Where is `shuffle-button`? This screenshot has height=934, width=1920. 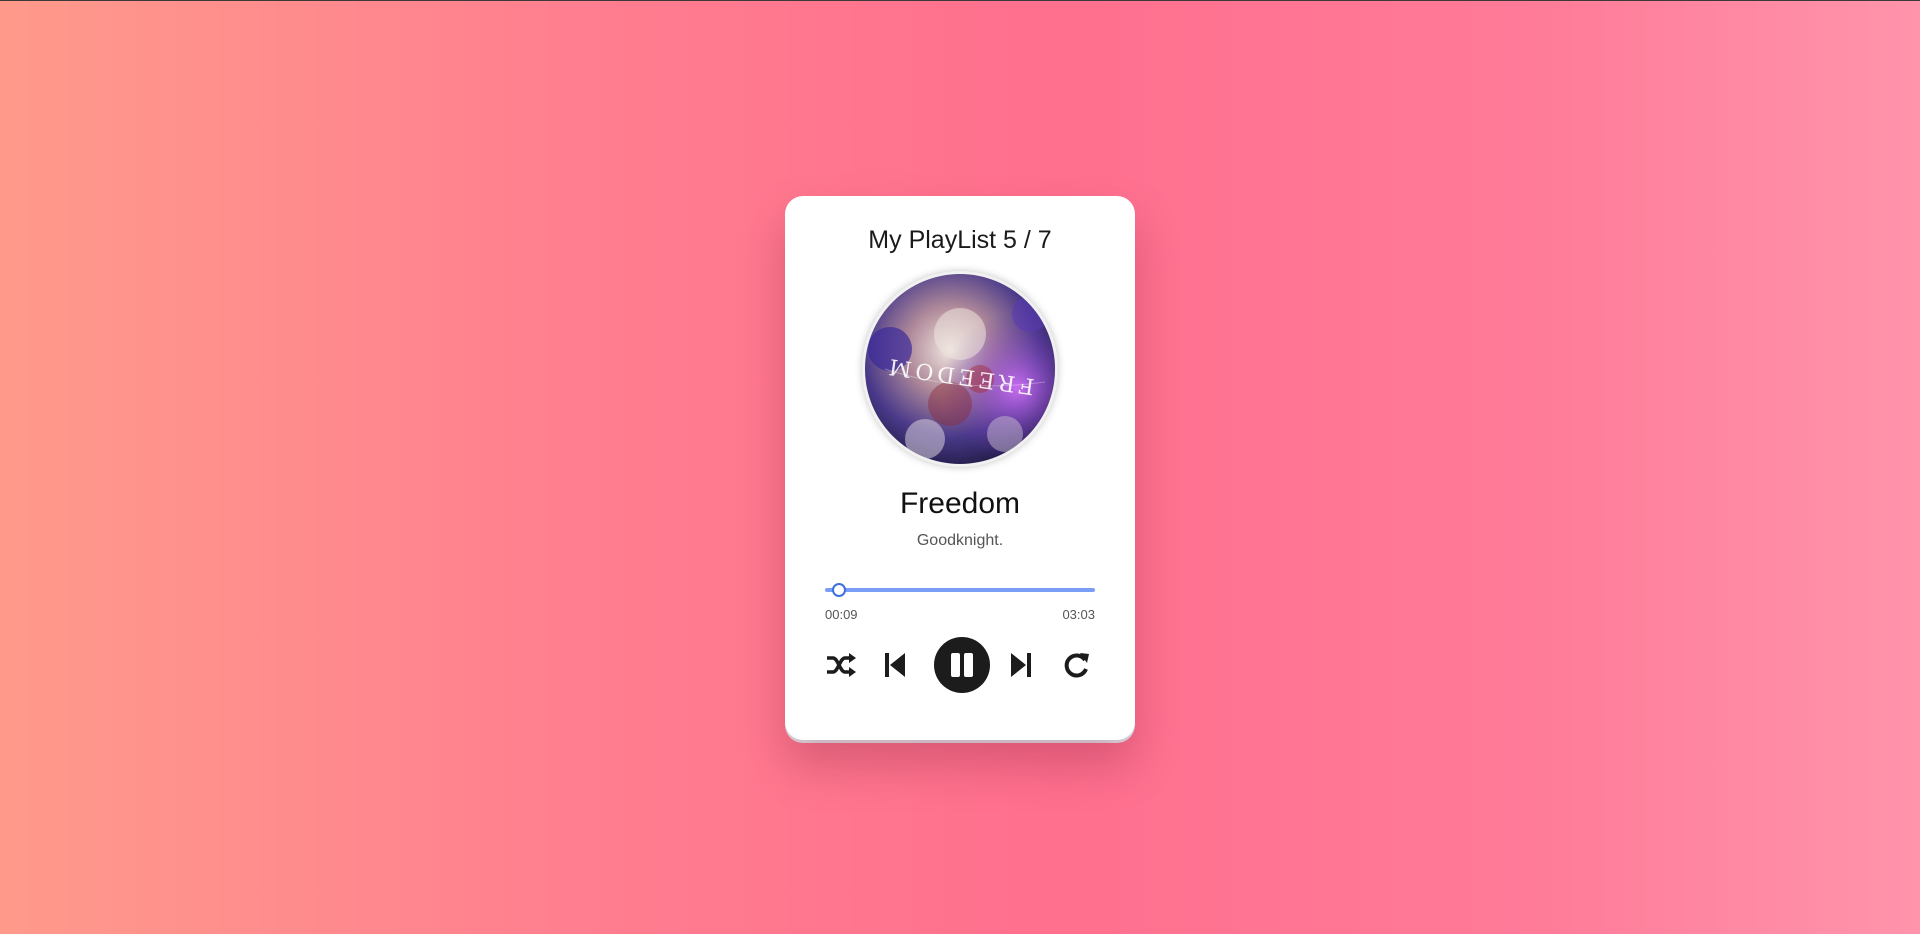 shuffle-button is located at coordinates (841, 665).